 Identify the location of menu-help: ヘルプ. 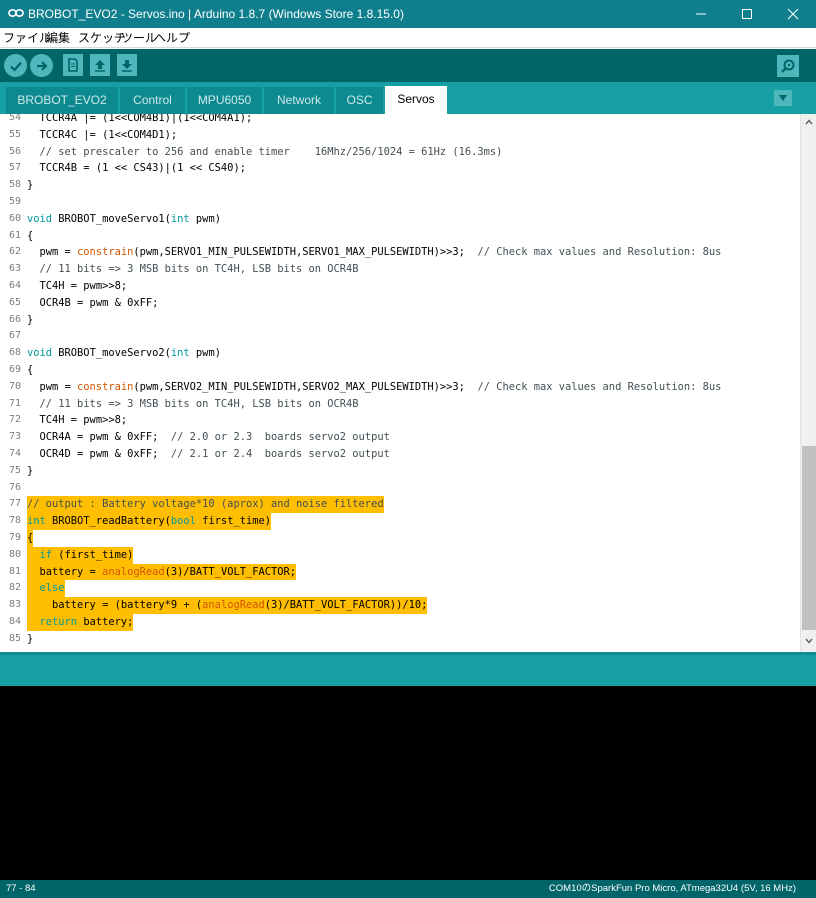
(172, 38).